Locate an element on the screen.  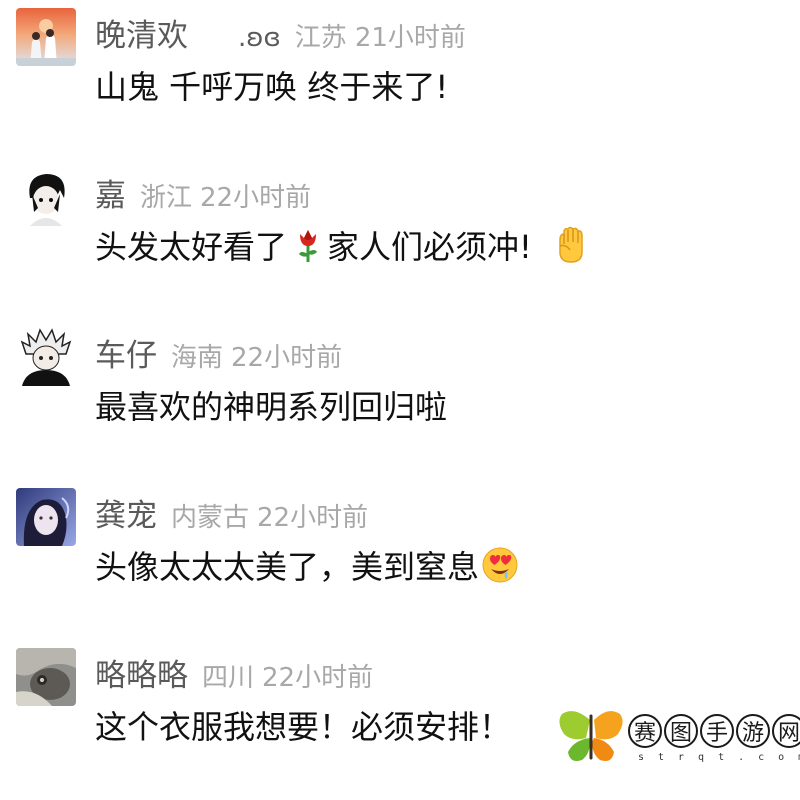
comment-text-body: 最喜欢的神明系列回归啦 is located at coordinates (271, 407).